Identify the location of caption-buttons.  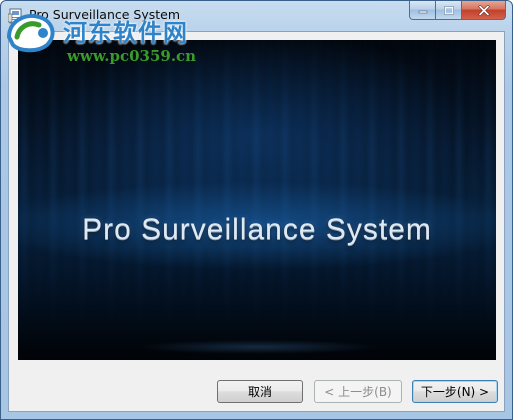
(457, 11).